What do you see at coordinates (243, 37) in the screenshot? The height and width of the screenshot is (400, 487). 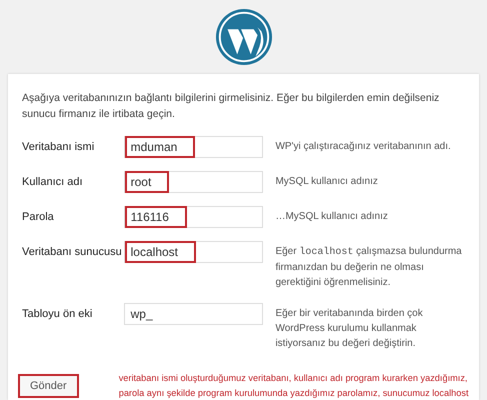 I see `wordpress-logo` at bounding box center [243, 37].